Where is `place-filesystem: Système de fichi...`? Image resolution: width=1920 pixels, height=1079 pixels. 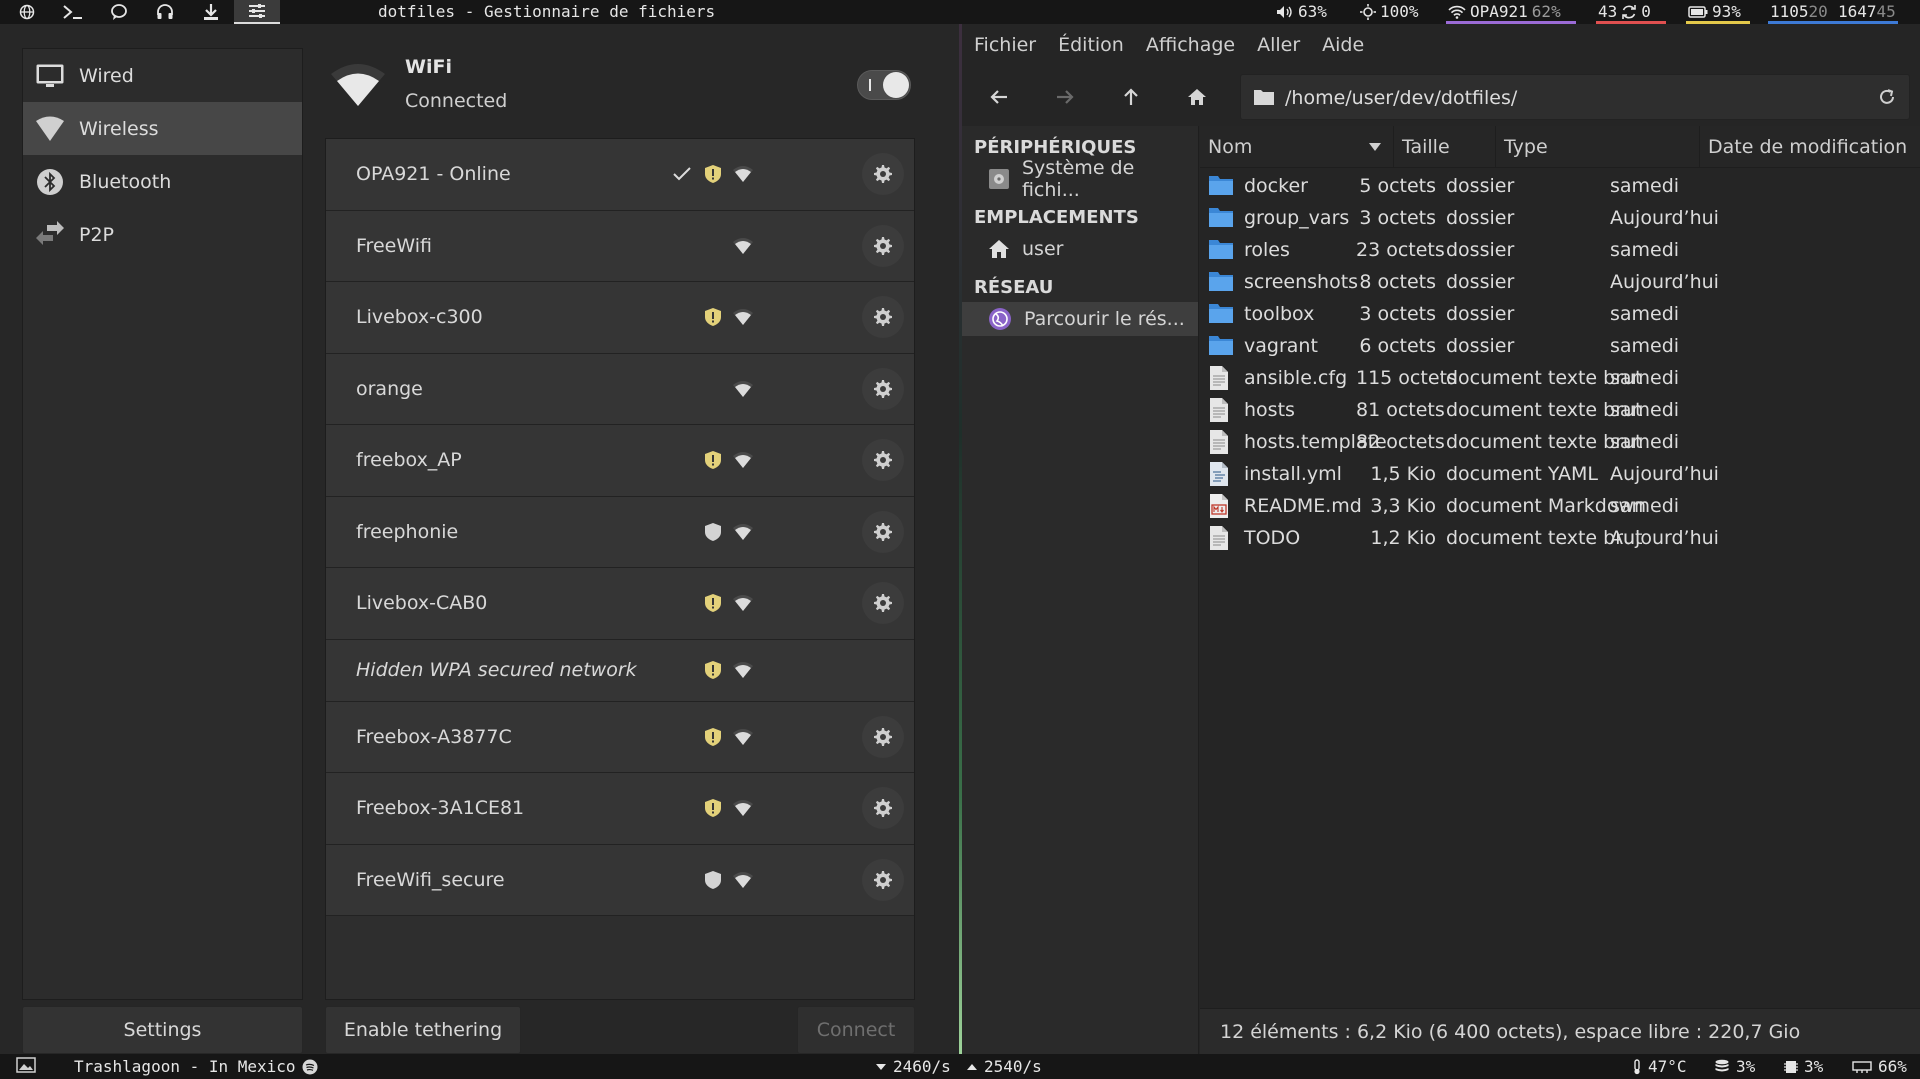
place-filesystem: Système de fichi... is located at coordinates (1080, 179).